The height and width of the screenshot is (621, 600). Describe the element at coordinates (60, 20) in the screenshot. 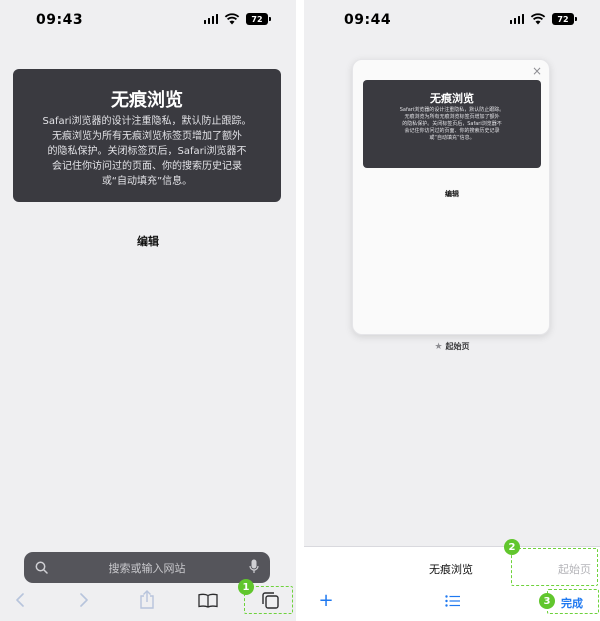

I see `status-time: 09:43` at that location.